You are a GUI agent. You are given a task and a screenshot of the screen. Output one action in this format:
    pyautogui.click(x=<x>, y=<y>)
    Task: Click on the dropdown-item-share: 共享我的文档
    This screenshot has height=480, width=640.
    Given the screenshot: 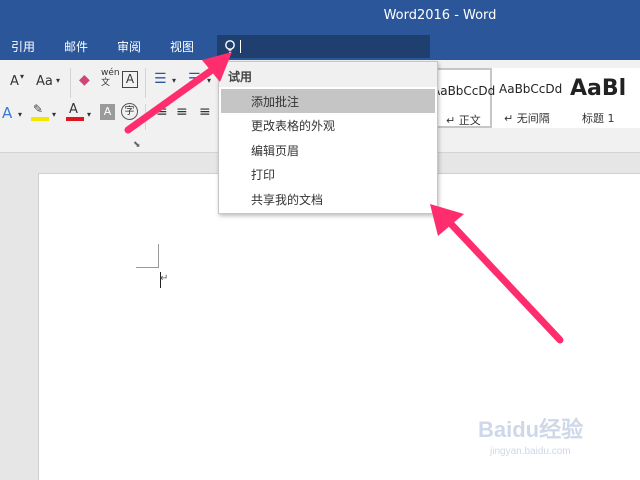 What is the action you would take?
    pyautogui.click(x=328, y=199)
    